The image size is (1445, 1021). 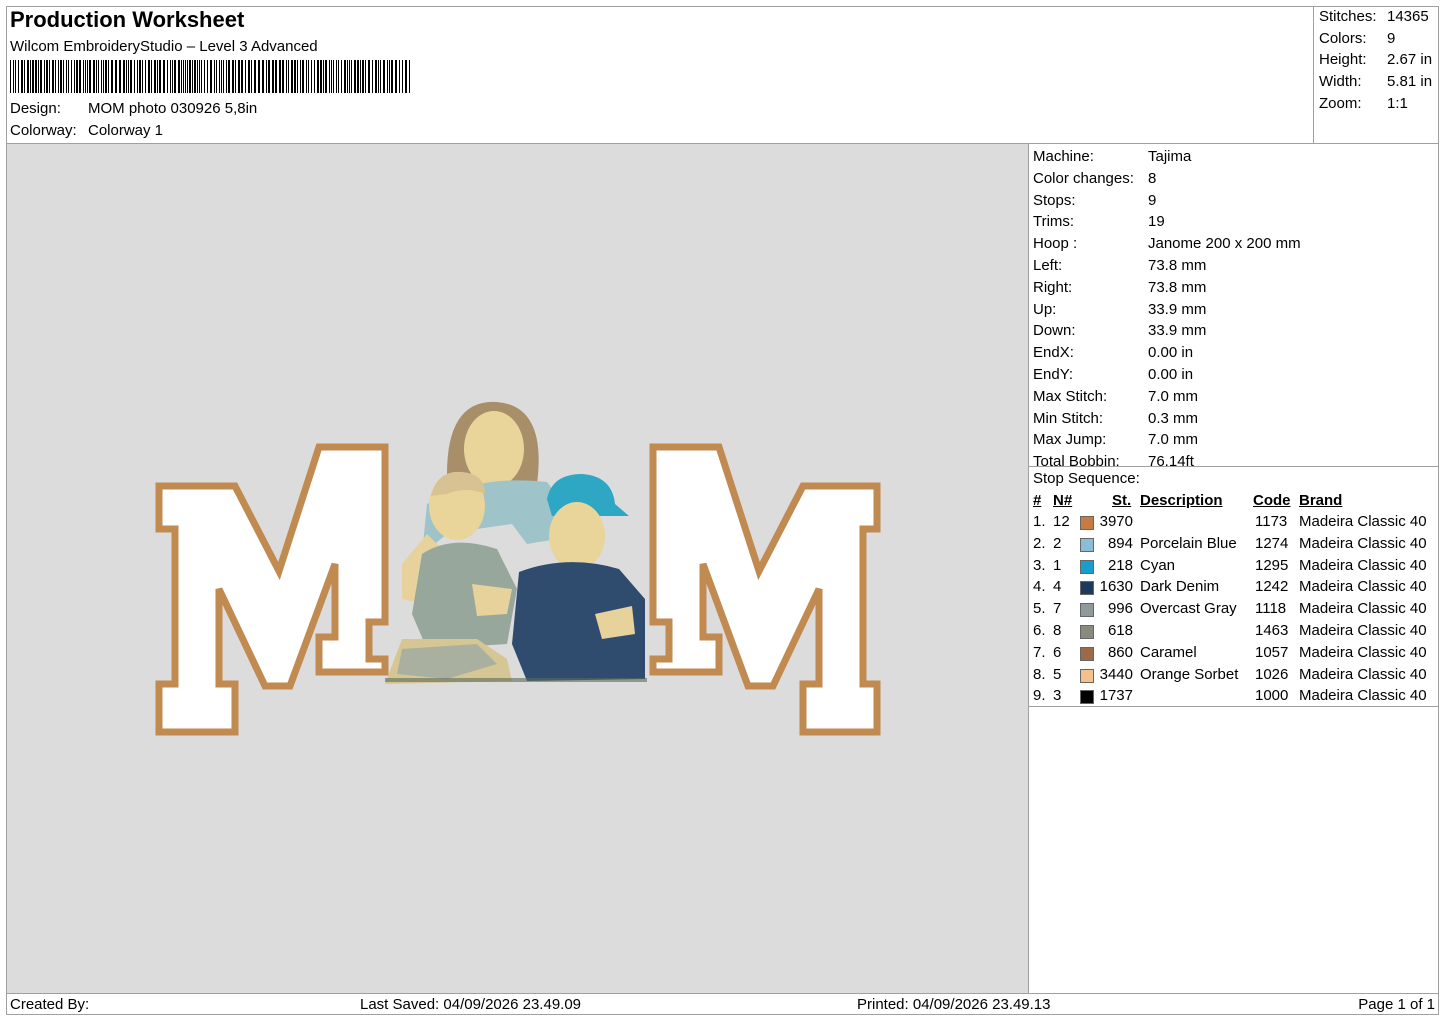 What do you see at coordinates (1272, 500) in the screenshot?
I see `col-header-code: Code` at bounding box center [1272, 500].